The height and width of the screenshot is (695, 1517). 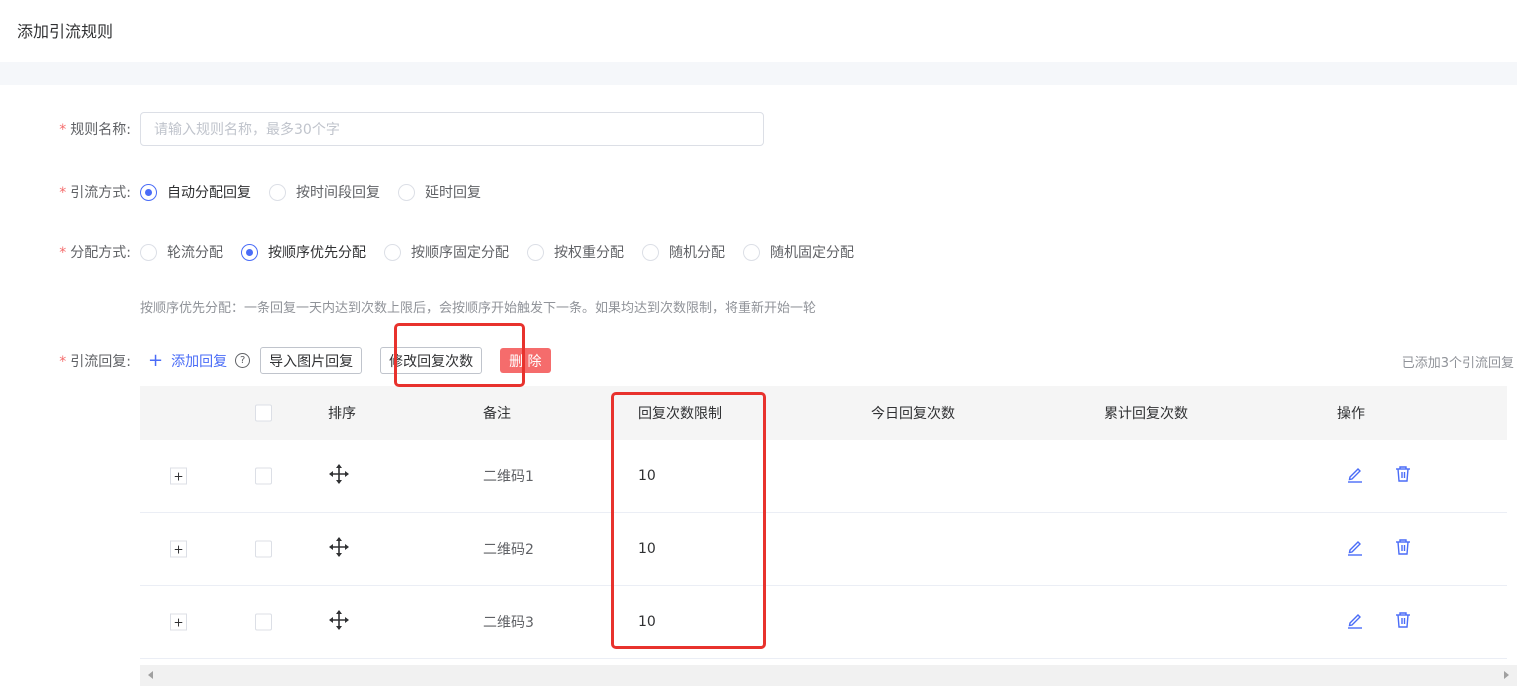 I want to click on scroll-right-icon, so click(x=1506, y=675).